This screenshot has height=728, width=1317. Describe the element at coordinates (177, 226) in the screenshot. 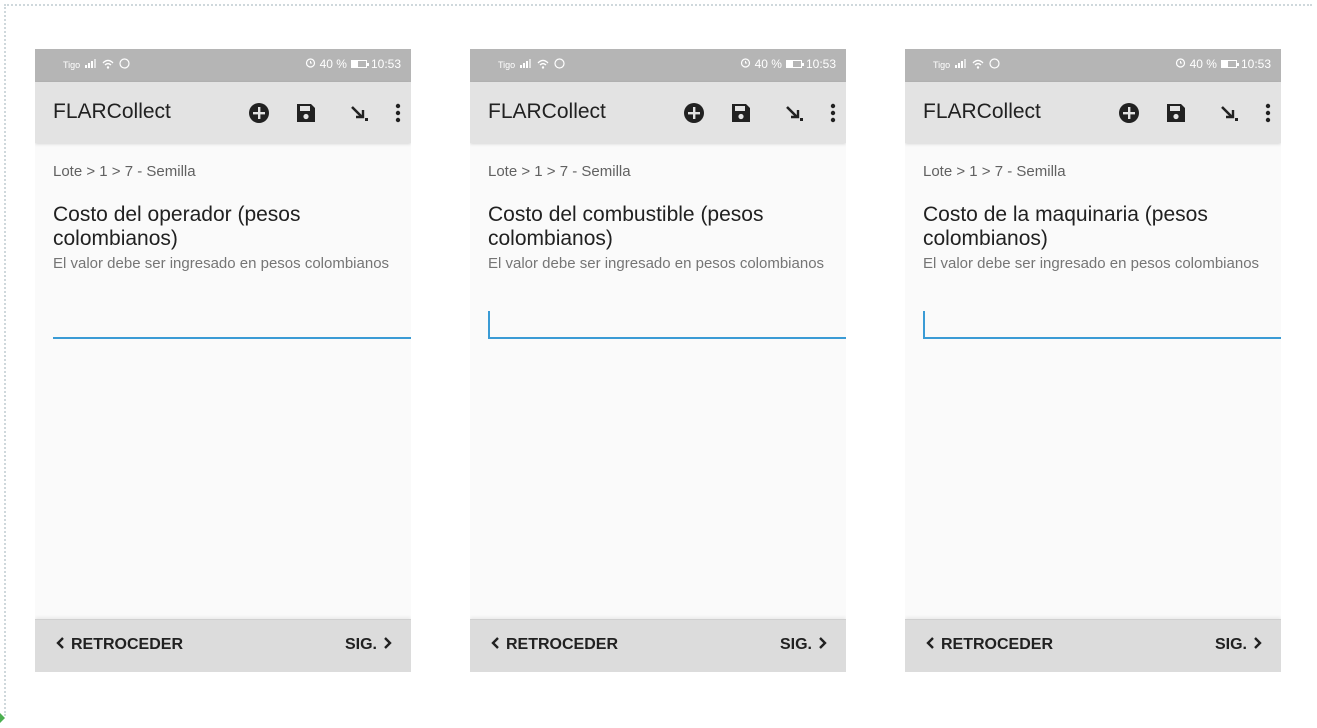

I see `question-label: Costo del operador (pesos colombianos)` at that location.